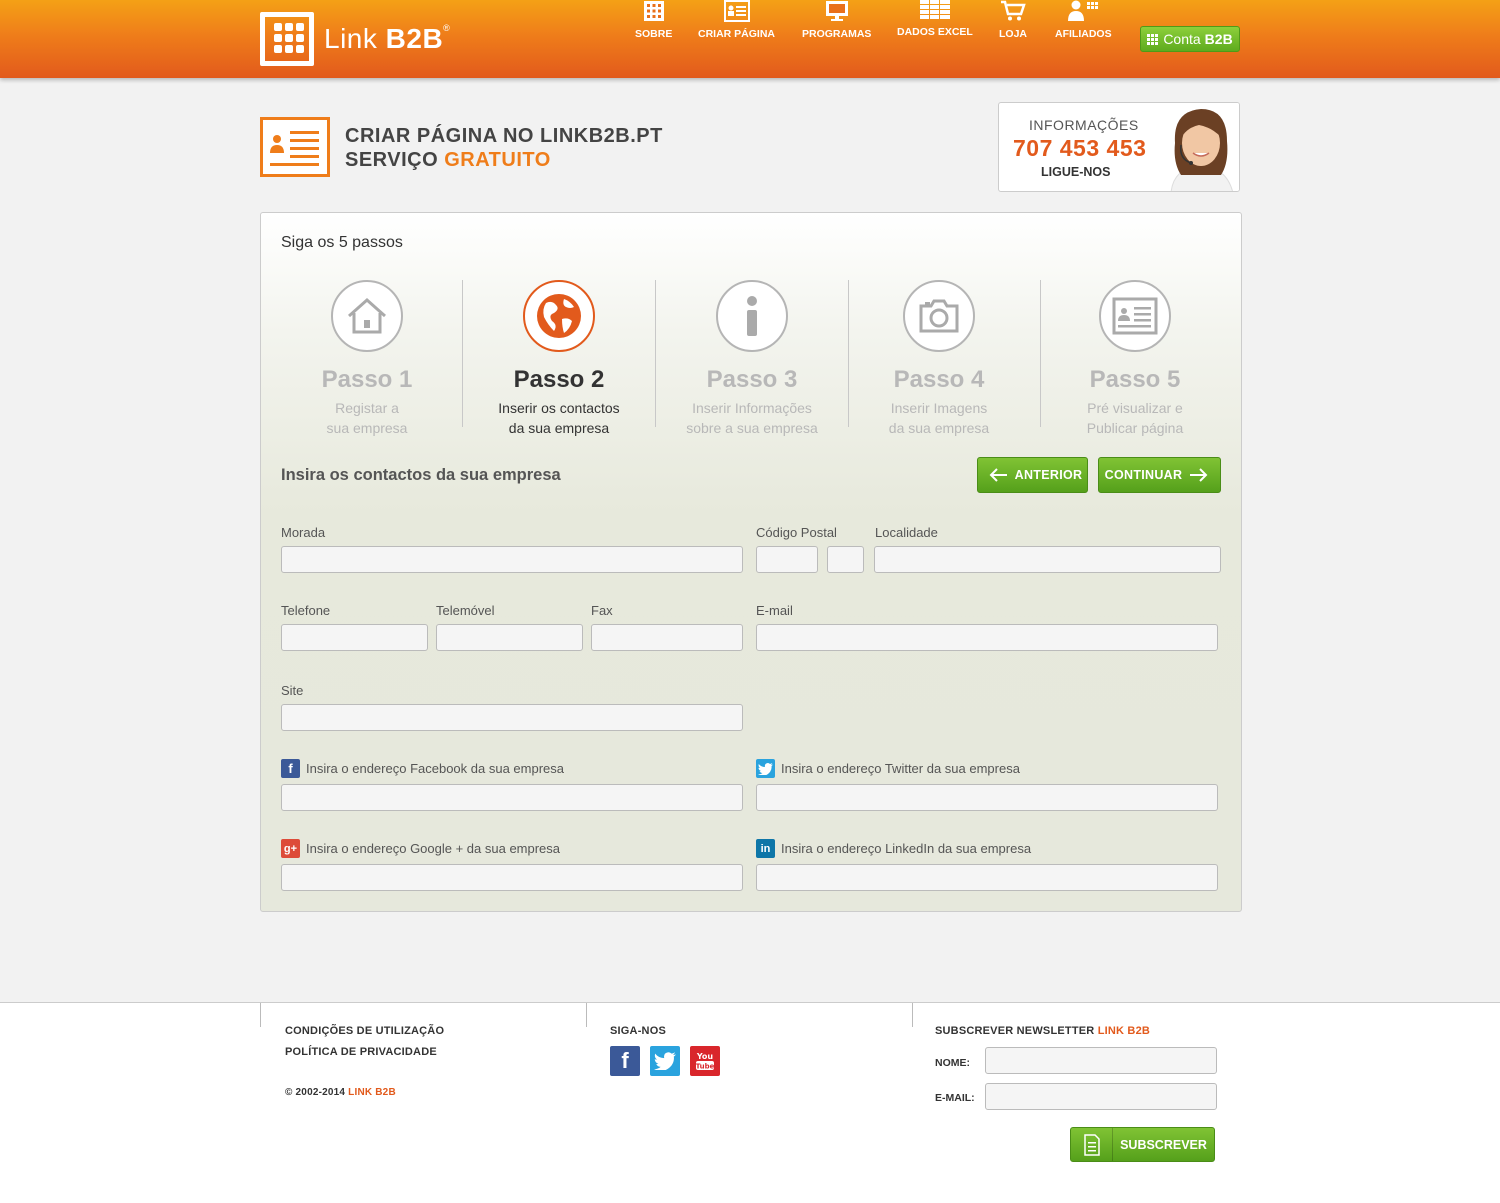  What do you see at coordinates (1013, 10) in the screenshot?
I see `cart-icon` at bounding box center [1013, 10].